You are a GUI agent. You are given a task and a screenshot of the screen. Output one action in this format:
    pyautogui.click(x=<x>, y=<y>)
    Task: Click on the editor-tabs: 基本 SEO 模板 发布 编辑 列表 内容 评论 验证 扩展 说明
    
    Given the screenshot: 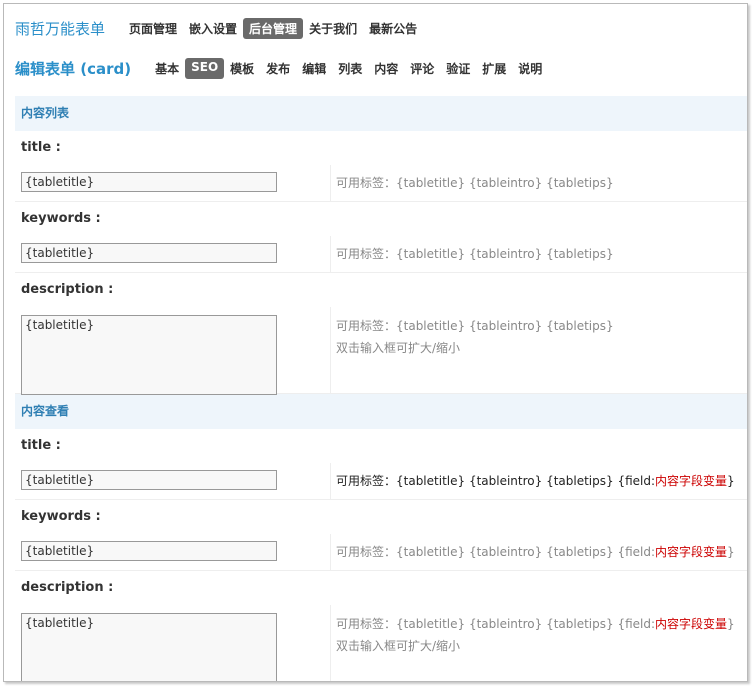 What is the action you would take?
    pyautogui.click(x=348, y=68)
    